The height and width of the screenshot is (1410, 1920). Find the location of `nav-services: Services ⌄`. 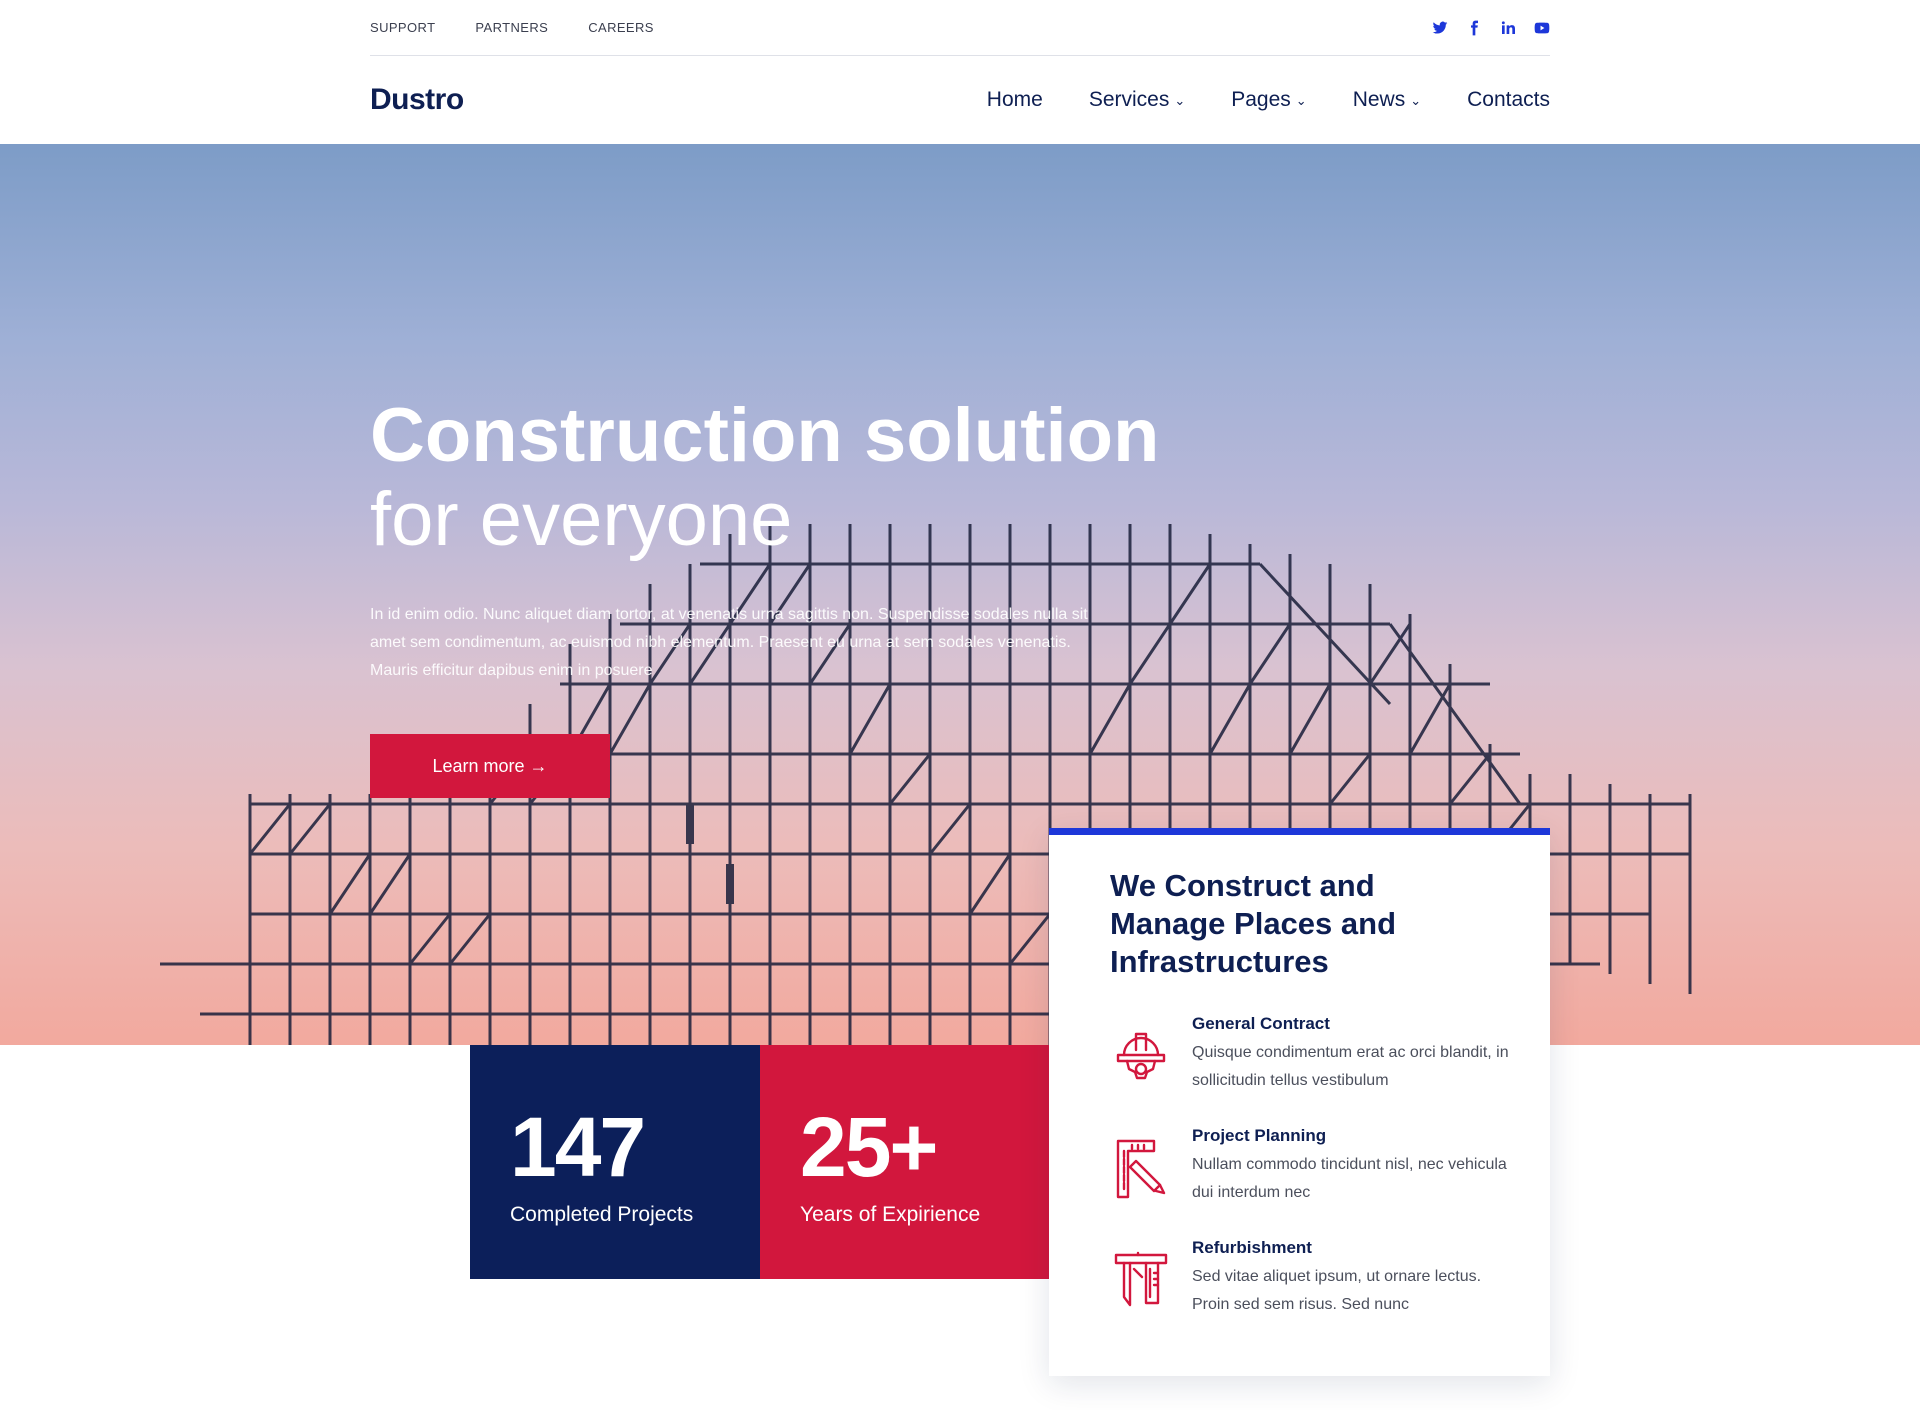

nav-services: Services ⌄ is located at coordinates (1137, 100).